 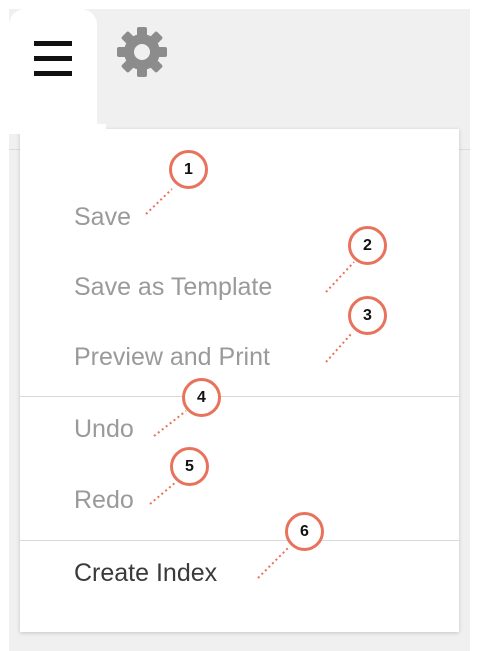 What do you see at coordinates (53, 59) in the screenshot?
I see `hamburger-icon` at bounding box center [53, 59].